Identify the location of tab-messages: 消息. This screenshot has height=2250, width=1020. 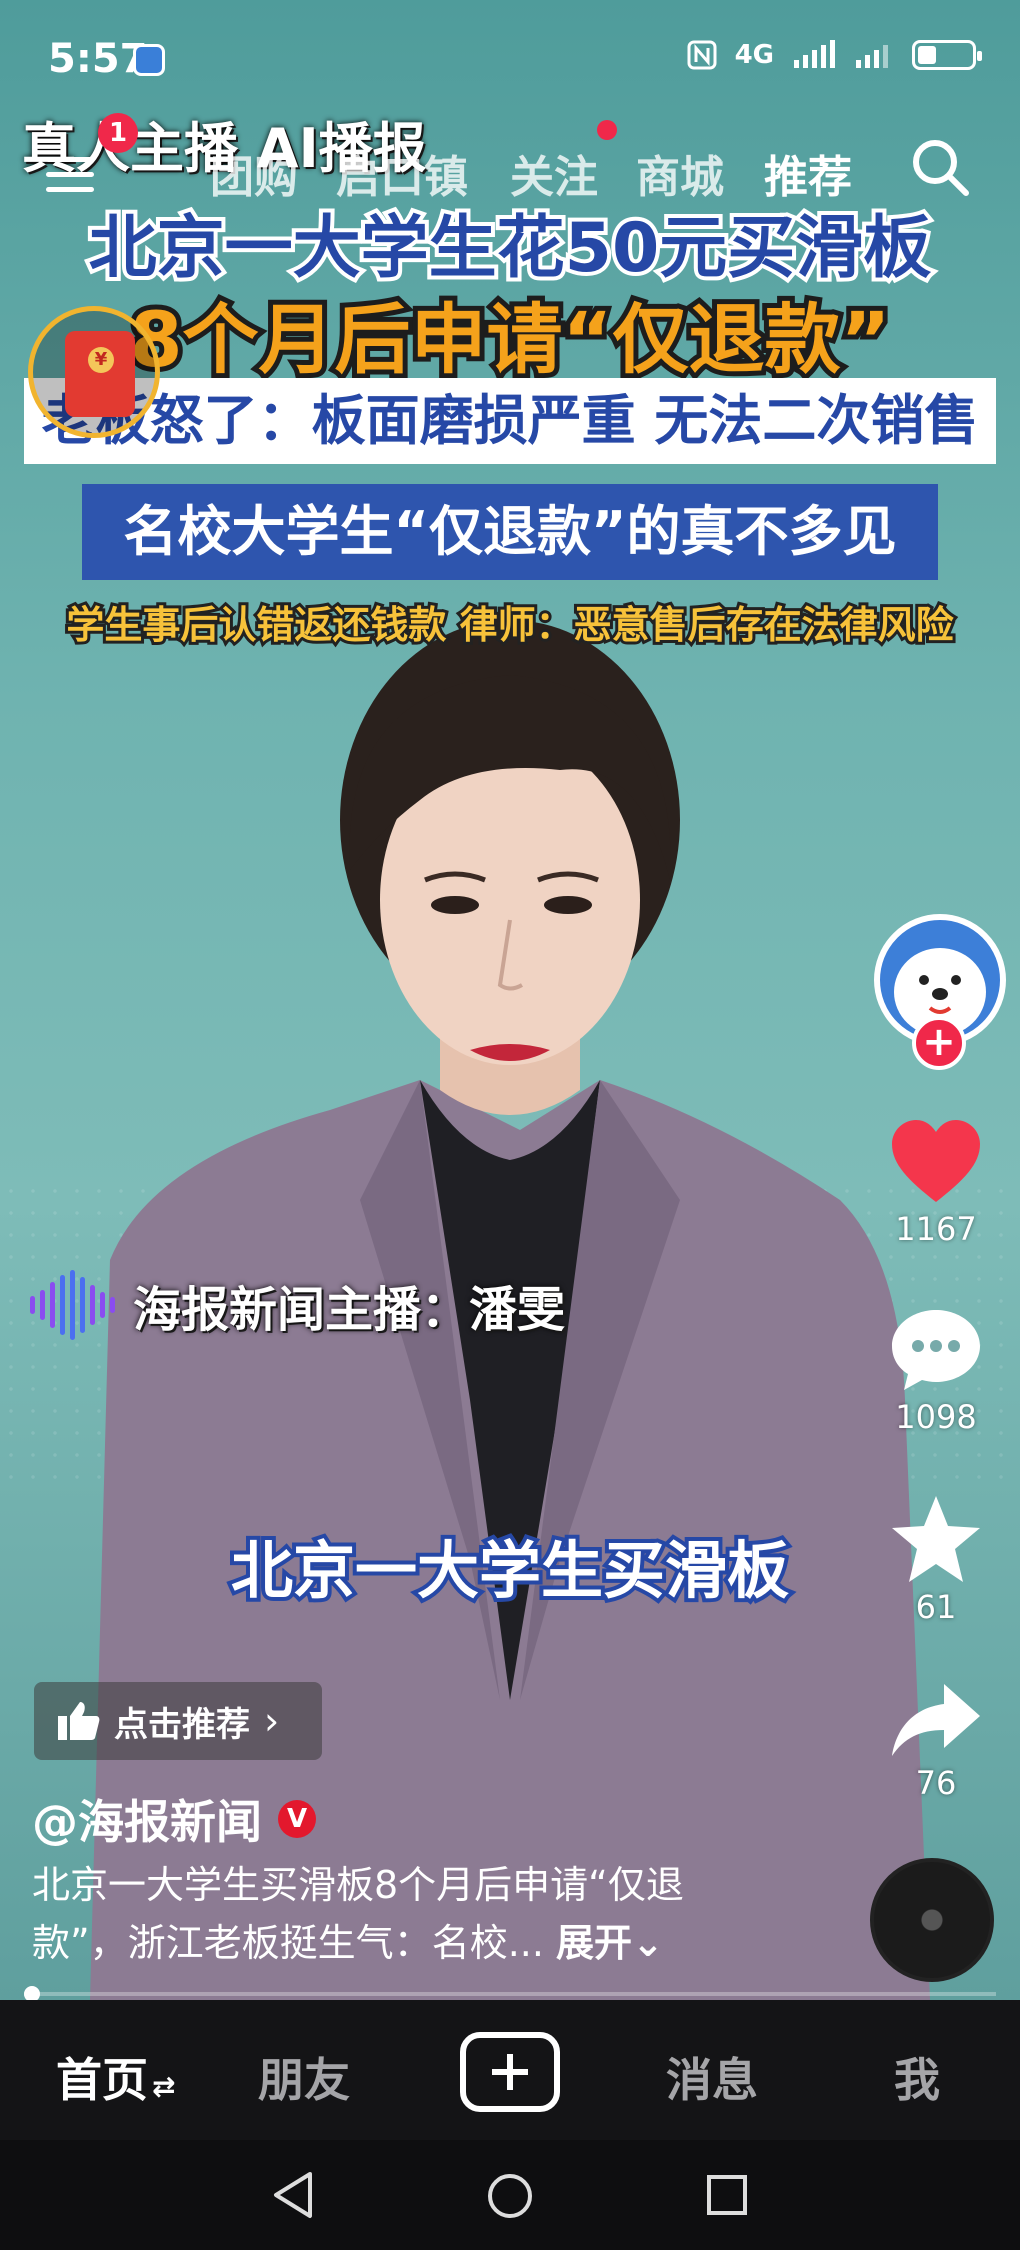
(712, 2077).